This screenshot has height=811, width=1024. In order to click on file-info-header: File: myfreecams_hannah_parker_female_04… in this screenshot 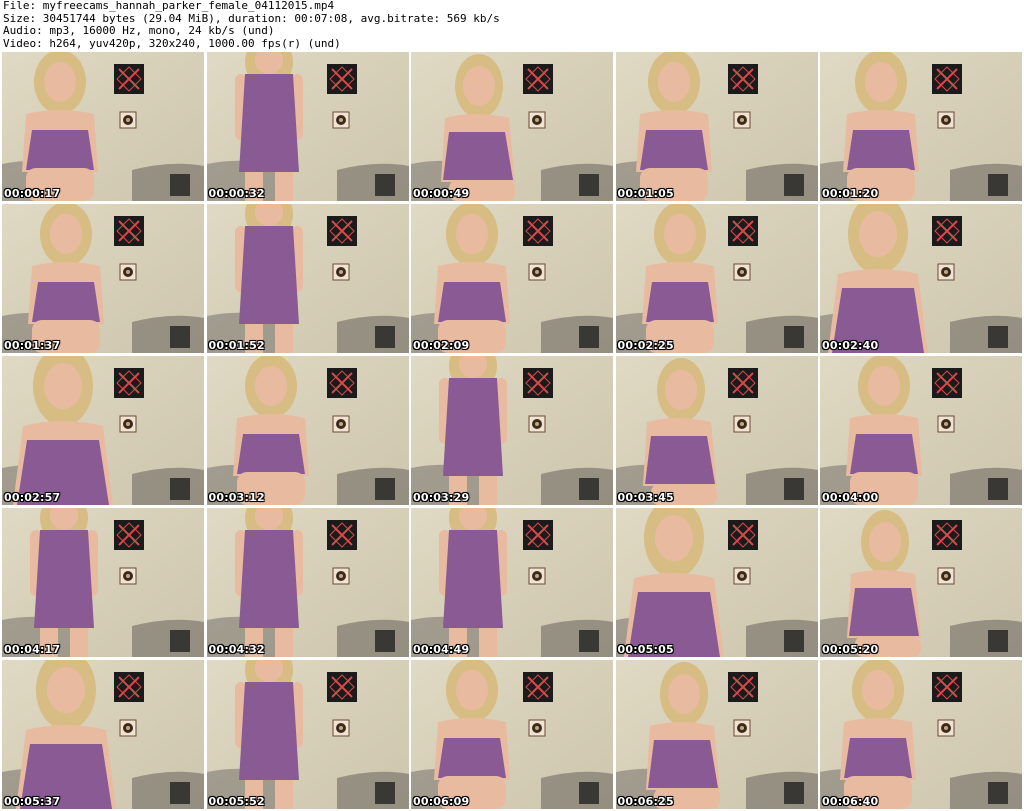, I will do `click(510, 25)`.